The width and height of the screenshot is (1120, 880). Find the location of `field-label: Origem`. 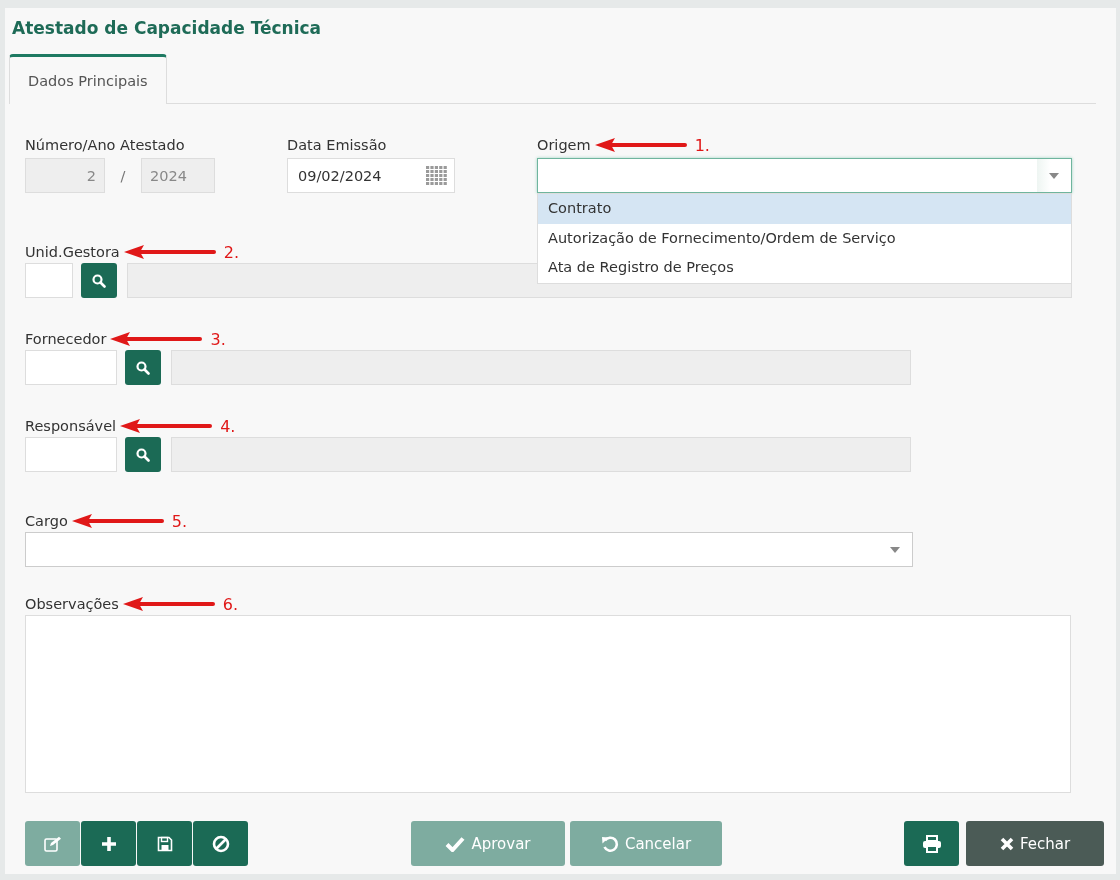

field-label: Origem is located at coordinates (564, 145).